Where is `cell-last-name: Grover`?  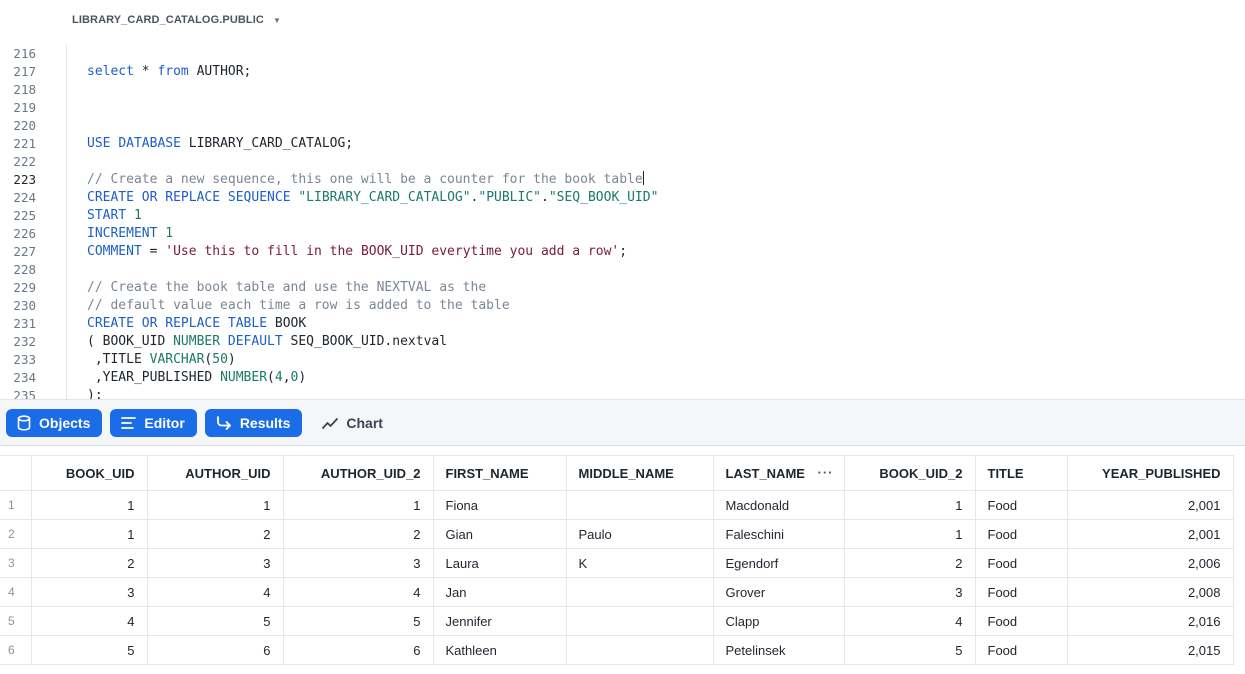 cell-last-name: Grover is located at coordinates (778, 592).